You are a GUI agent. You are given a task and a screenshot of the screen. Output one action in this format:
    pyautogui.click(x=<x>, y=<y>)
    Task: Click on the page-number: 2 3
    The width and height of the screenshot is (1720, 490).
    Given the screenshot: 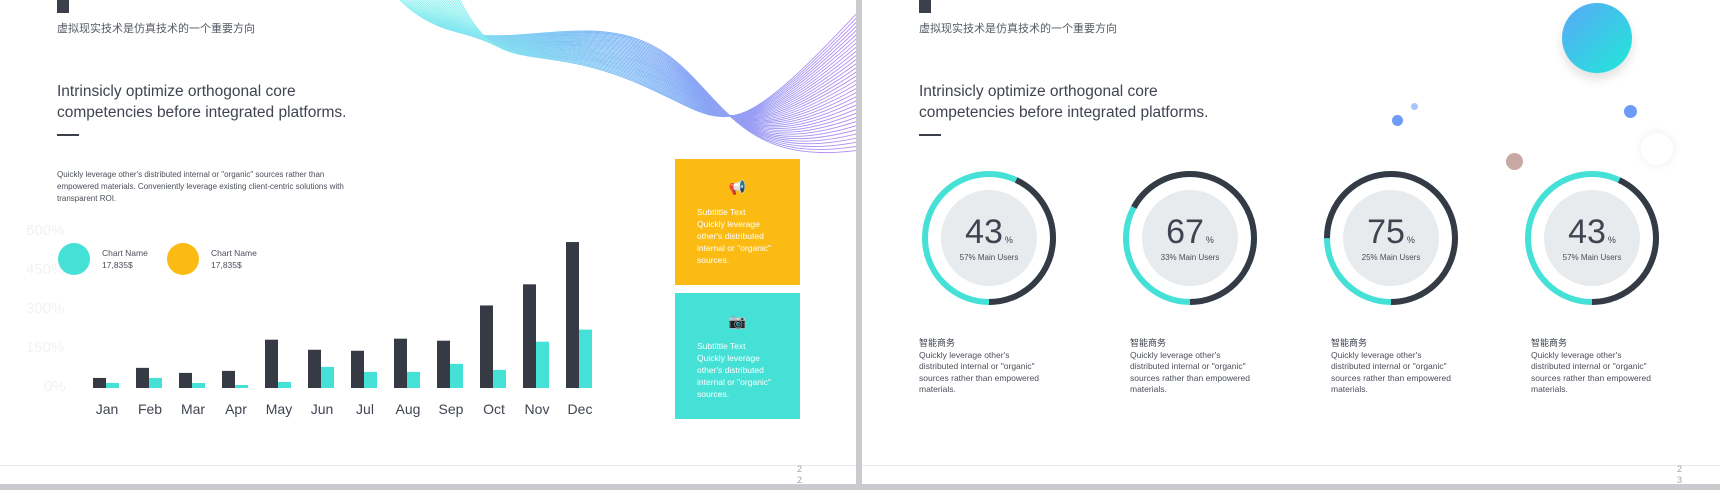 What is the action you would take?
    pyautogui.click(x=1679, y=474)
    